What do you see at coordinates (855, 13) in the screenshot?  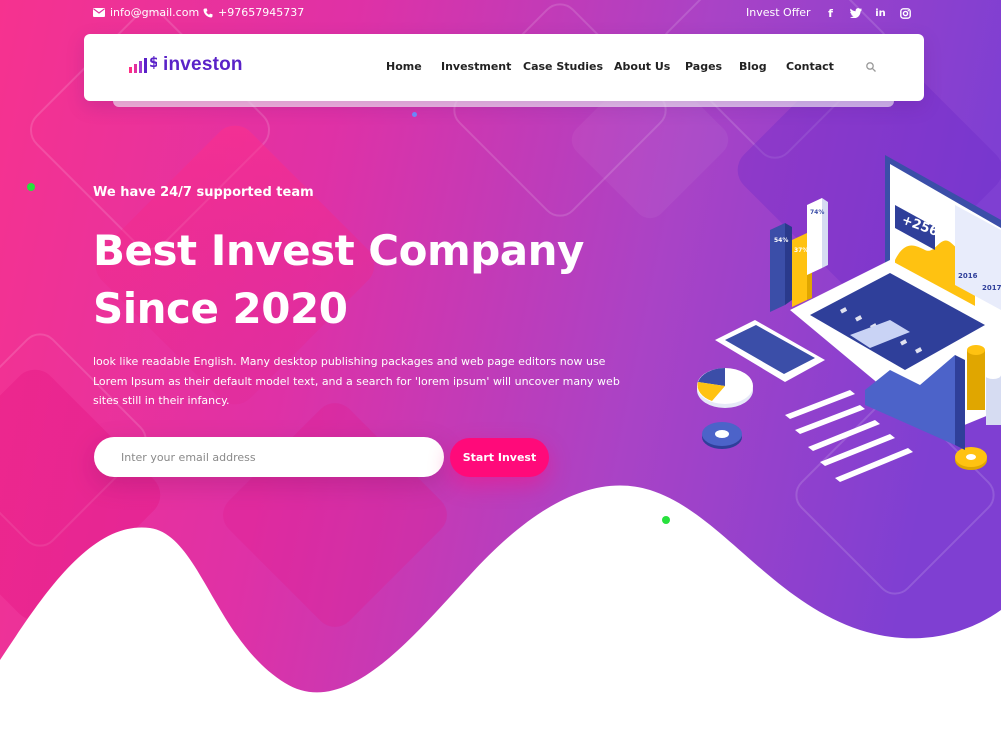 I see `twitter-icon` at bounding box center [855, 13].